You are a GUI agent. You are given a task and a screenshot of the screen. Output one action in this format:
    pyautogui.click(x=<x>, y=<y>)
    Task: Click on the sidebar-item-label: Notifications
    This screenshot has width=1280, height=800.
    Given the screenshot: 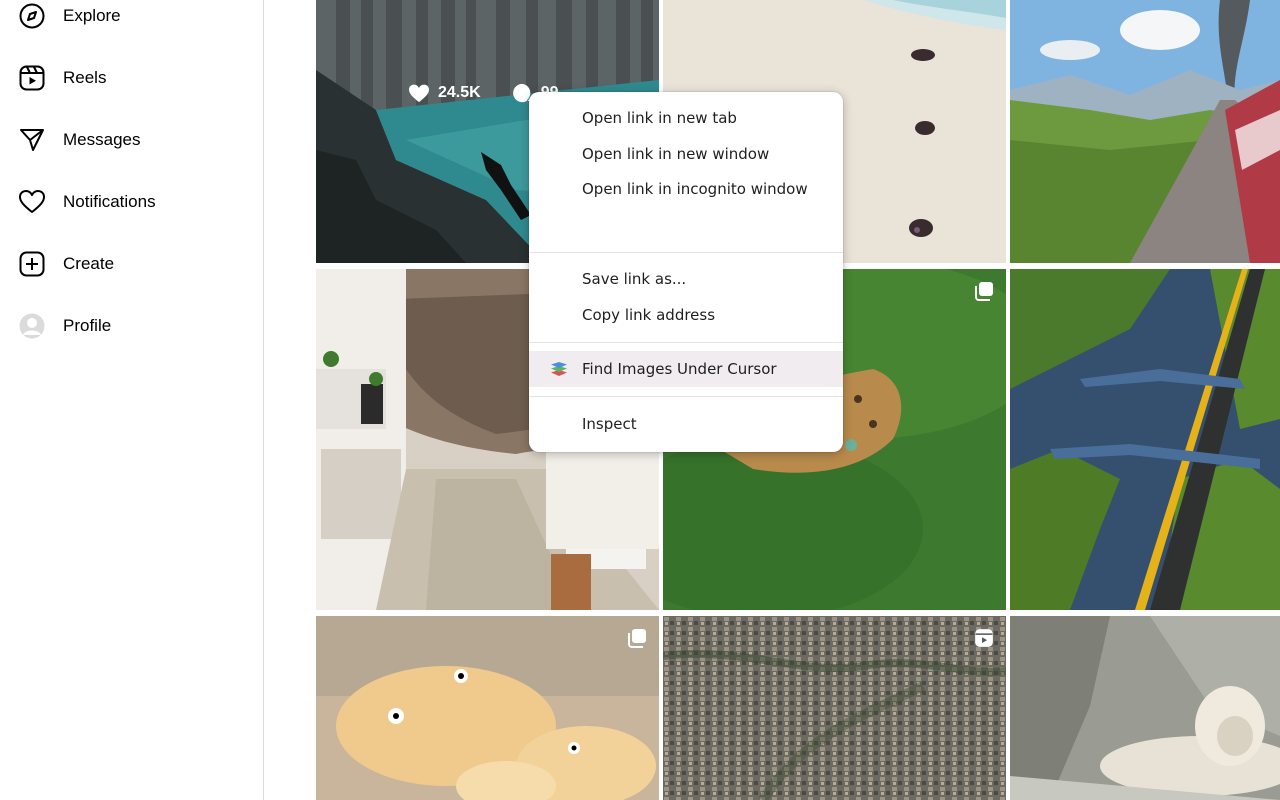 What is the action you would take?
    pyautogui.click(x=109, y=201)
    